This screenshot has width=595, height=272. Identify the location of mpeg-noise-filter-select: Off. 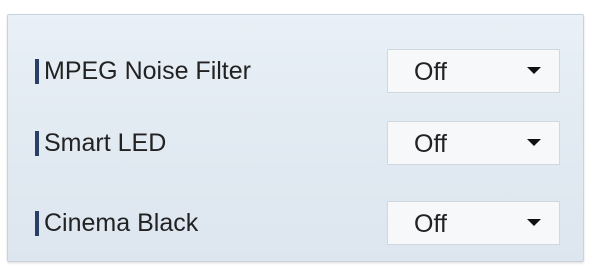
(473, 71).